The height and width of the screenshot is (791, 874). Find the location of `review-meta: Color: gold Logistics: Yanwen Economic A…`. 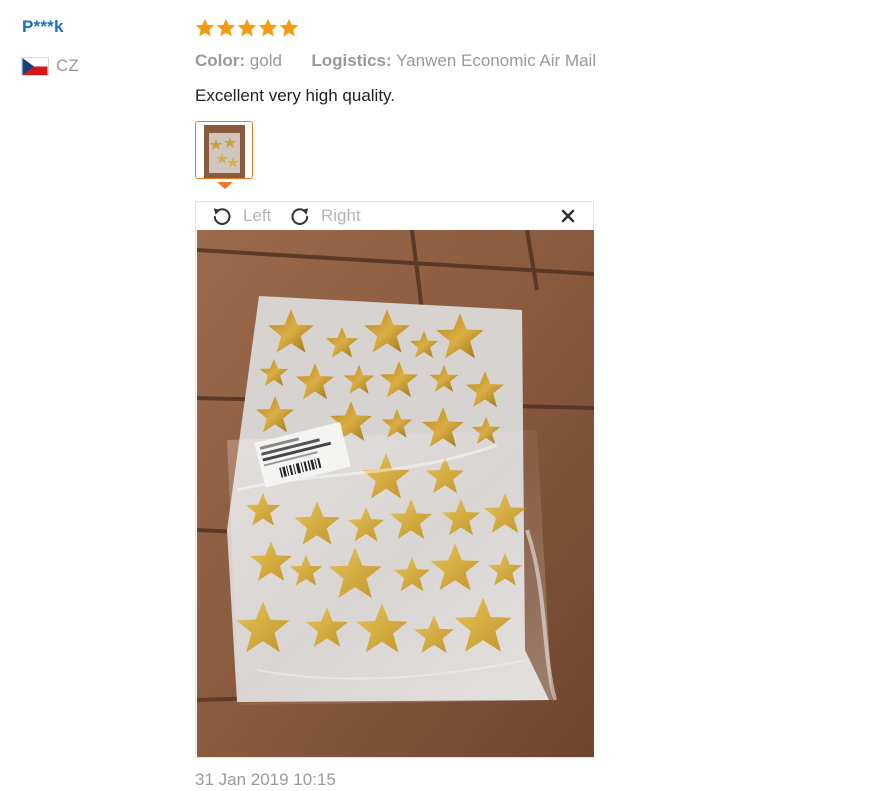

review-meta: Color: gold Logistics: Yanwen Economic A… is located at coordinates (395, 61).